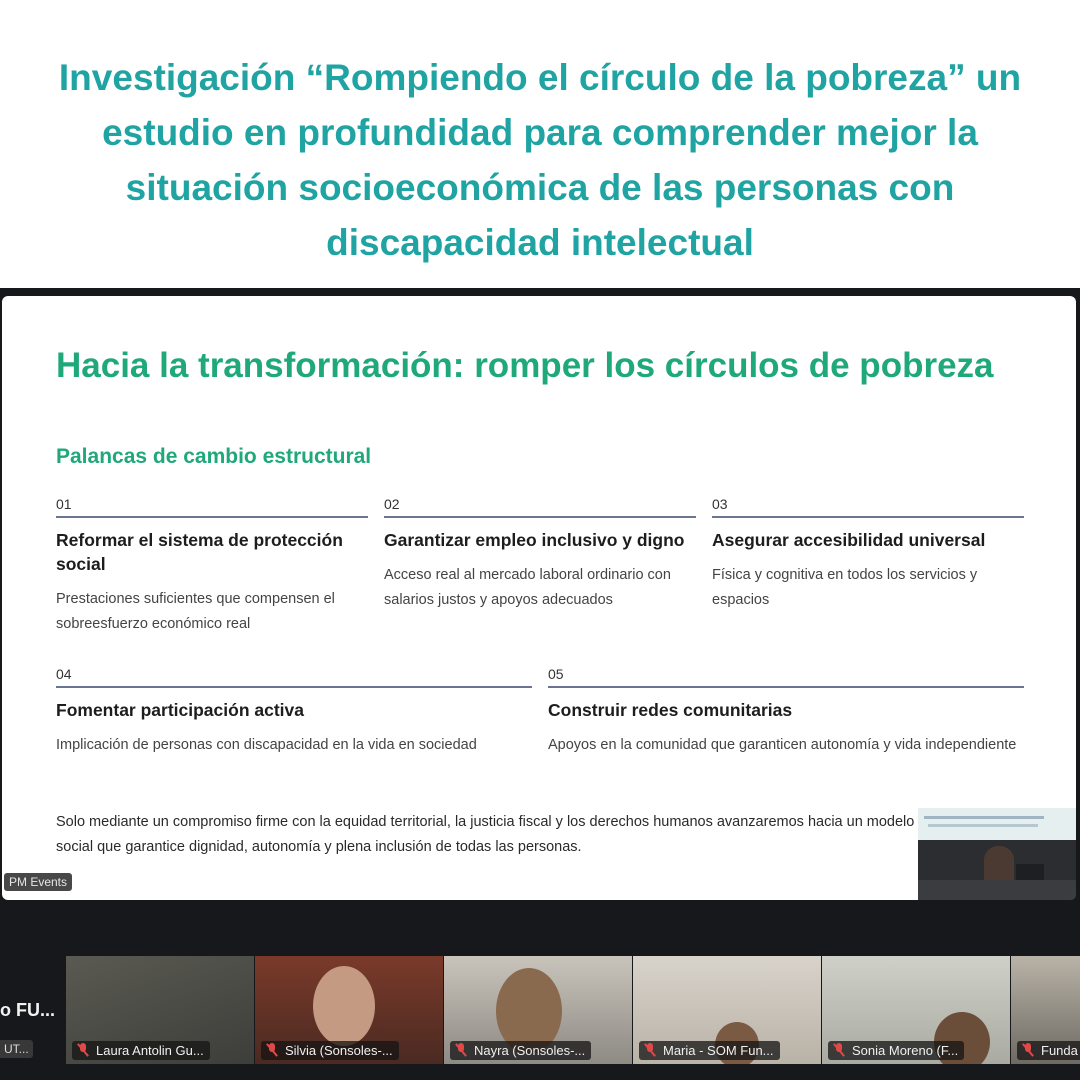 This screenshot has width=1080, height=1080. What do you see at coordinates (670, 710) in the screenshot?
I see `lever-title: Construir redes comunitarias` at bounding box center [670, 710].